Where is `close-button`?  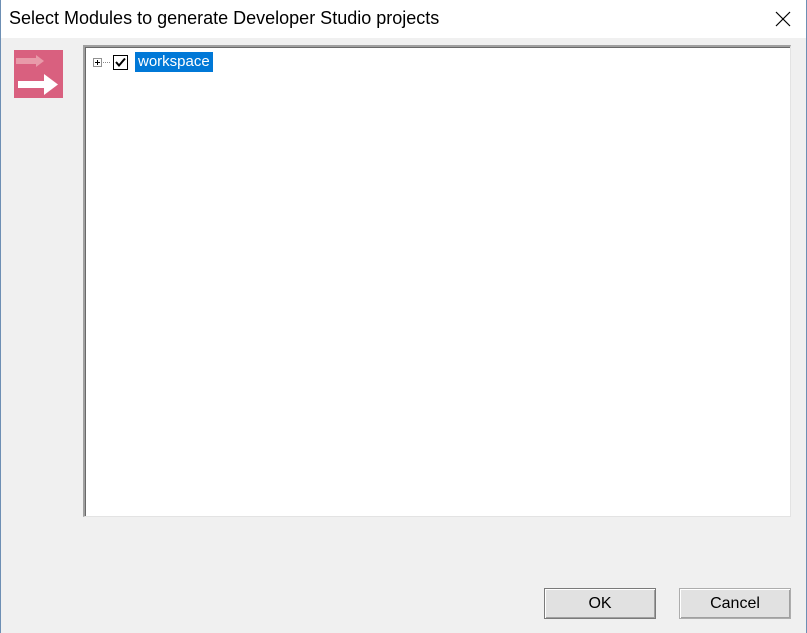 close-button is located at coordinates (783, 19).